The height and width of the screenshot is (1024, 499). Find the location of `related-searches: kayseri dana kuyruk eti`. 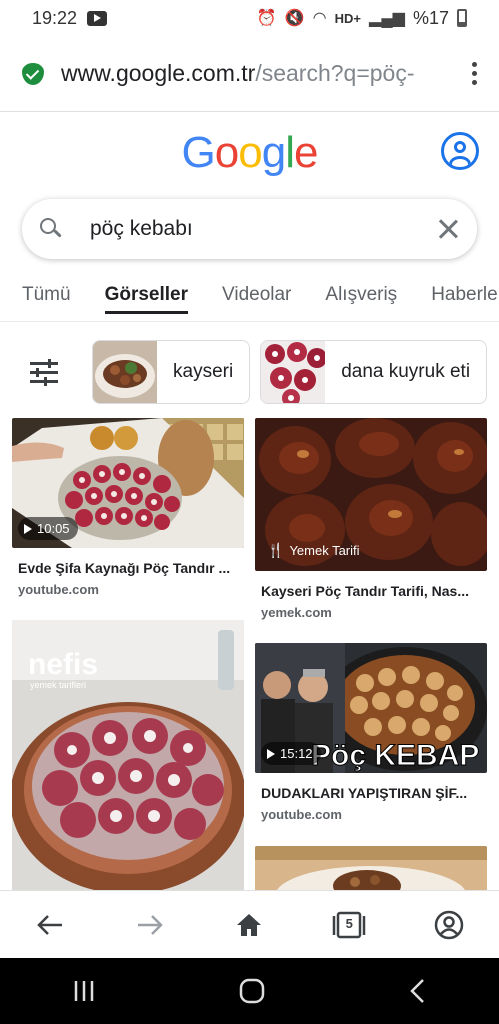

related-searches: kayseri dana kuyruk eti is located at coordinates (249, 372).